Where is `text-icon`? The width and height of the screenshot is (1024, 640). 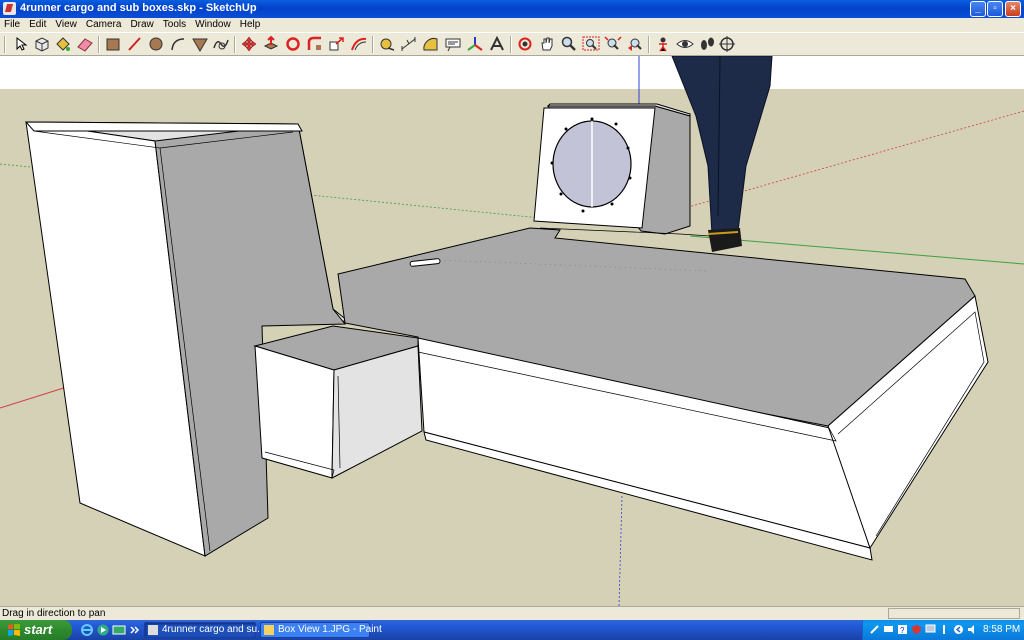
text-icon is located at coordinates (453, 44).